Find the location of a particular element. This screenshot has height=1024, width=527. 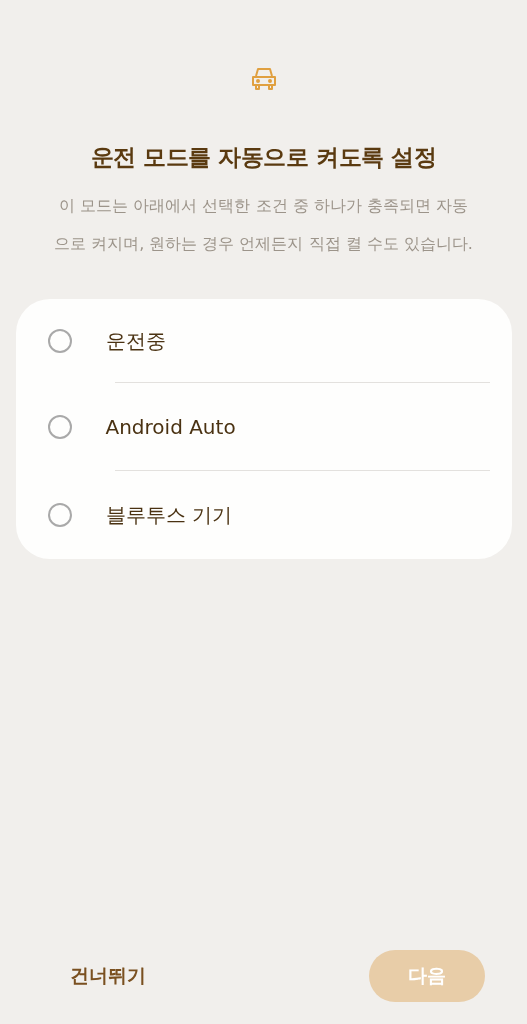

page-title: 운전 모드를 자동으로 켜도록 설정 is located at coordinates (263, 157).